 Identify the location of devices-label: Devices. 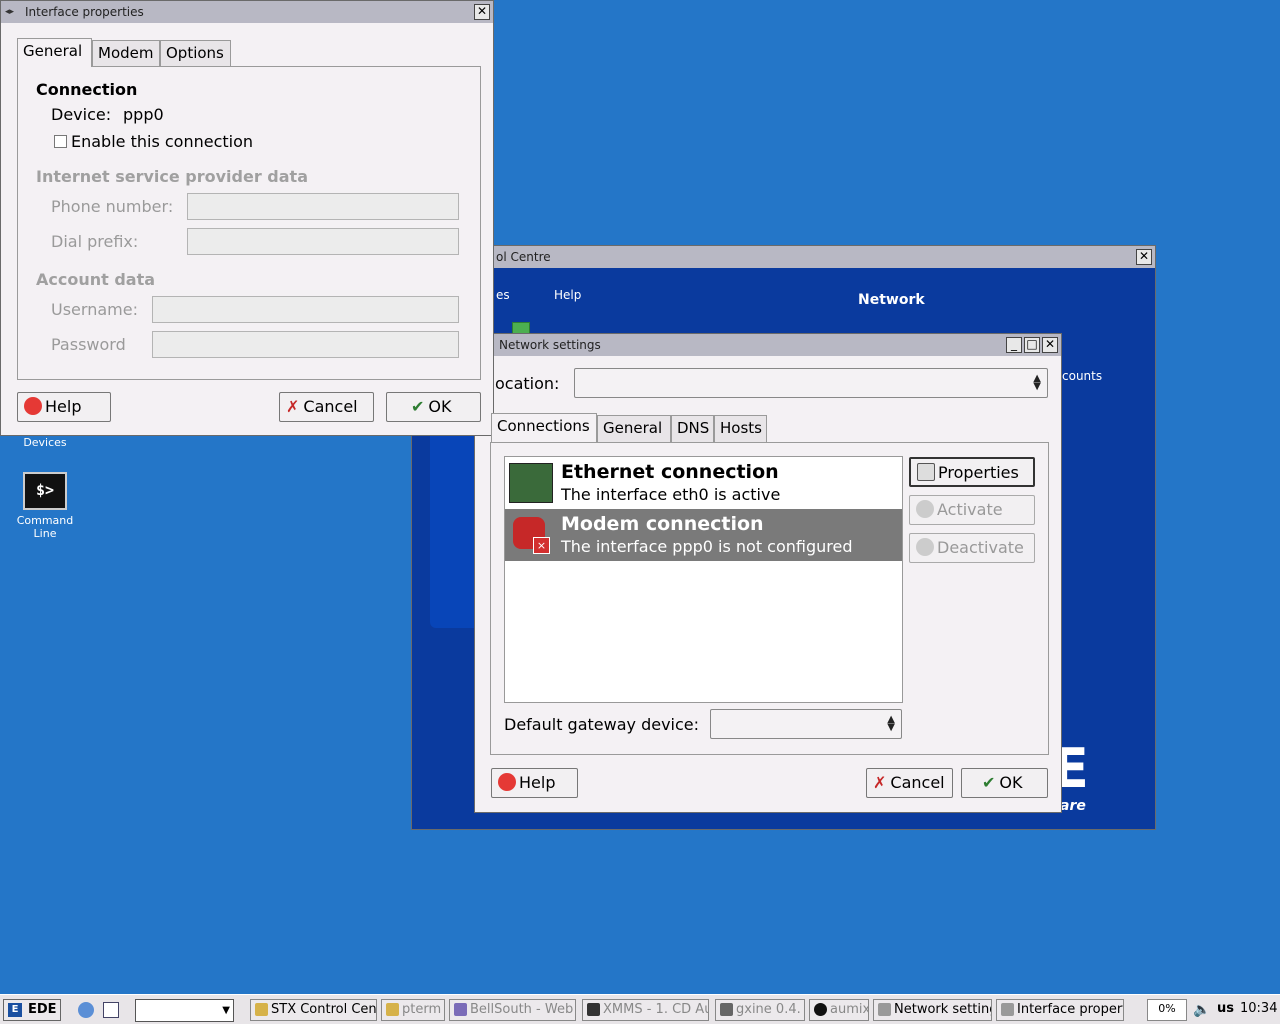
(45, 442).